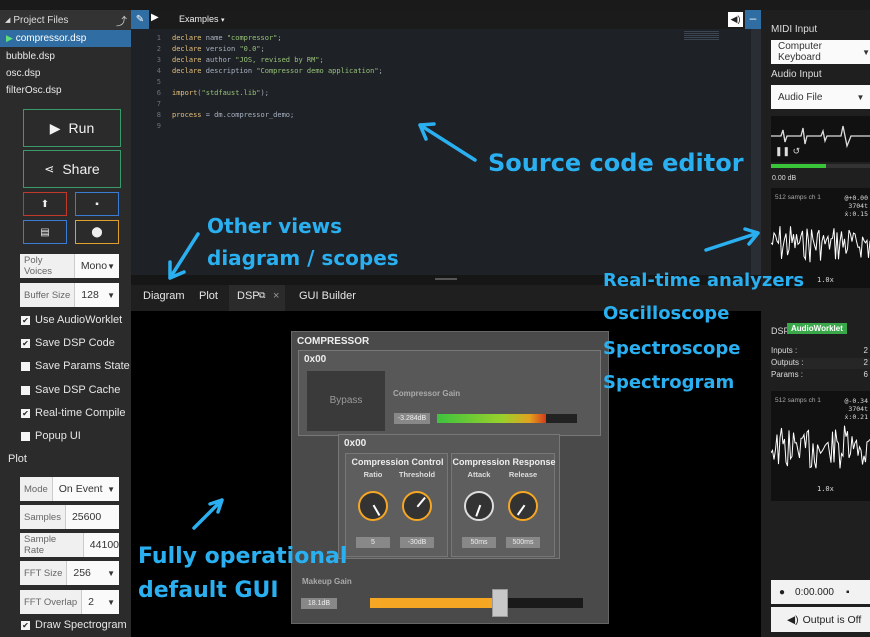  Describe the element at coordinates (616, 163) in the screenshot. I see `annotation-editor: Source code editor` at that location.